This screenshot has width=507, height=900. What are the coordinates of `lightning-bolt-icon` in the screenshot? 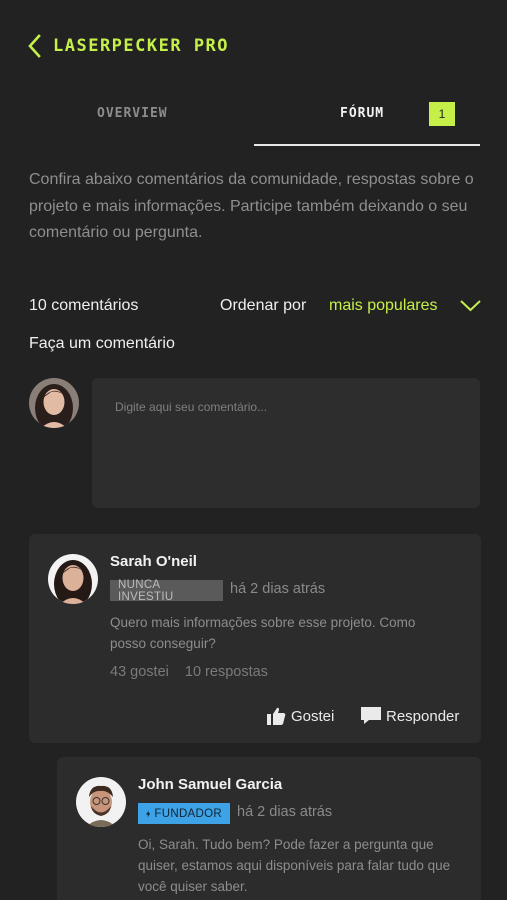 It's located at (148, 813).